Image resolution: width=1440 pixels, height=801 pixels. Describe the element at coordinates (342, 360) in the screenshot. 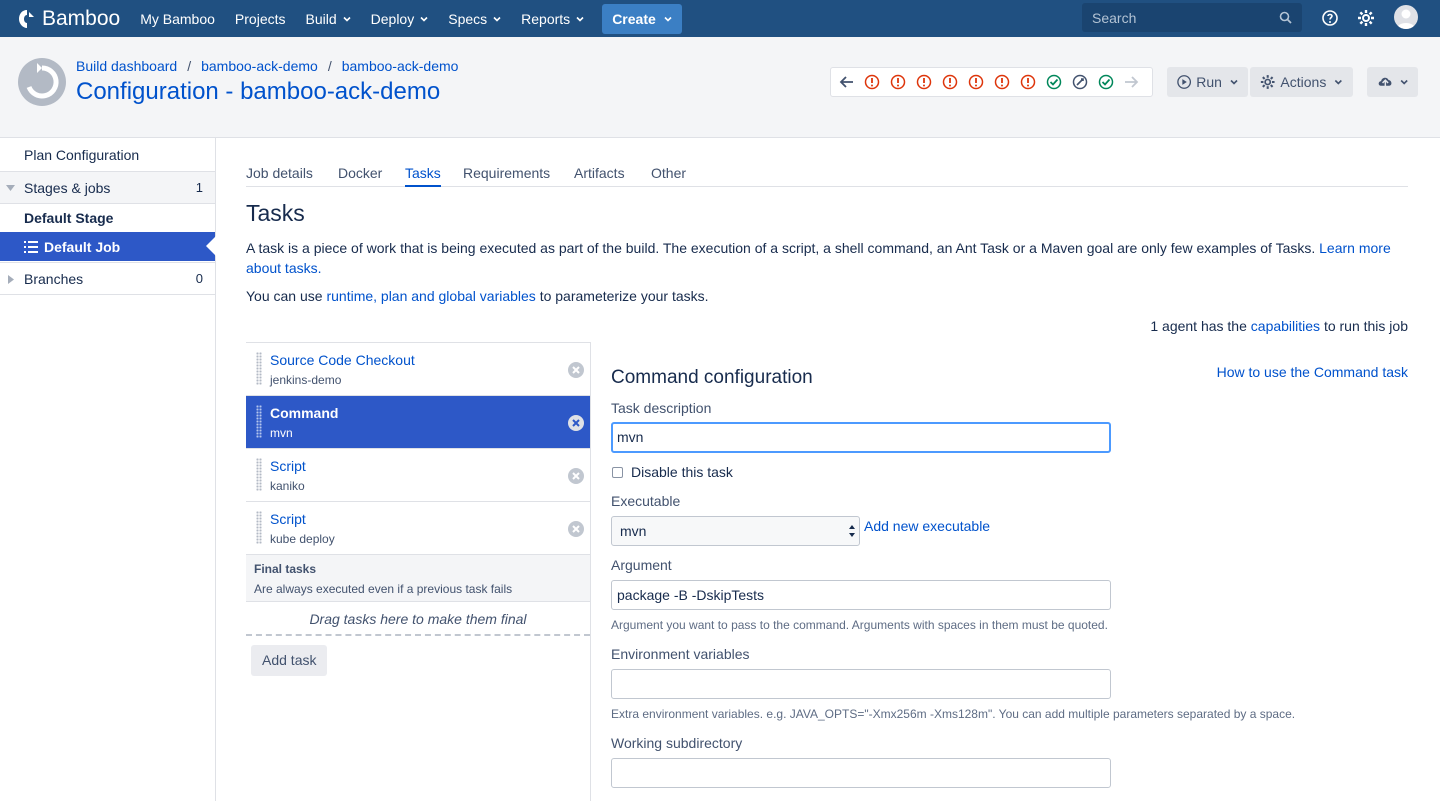

I see `task-name: Source Code Checkout` at that location.